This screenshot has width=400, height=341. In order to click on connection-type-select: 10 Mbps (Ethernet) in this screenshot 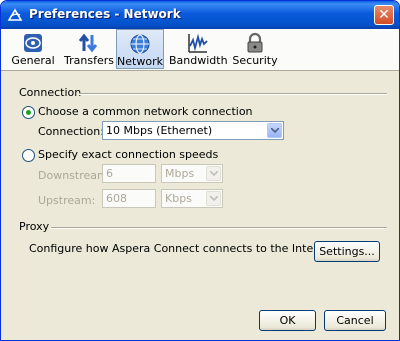, I will do `click(193, 130)`.